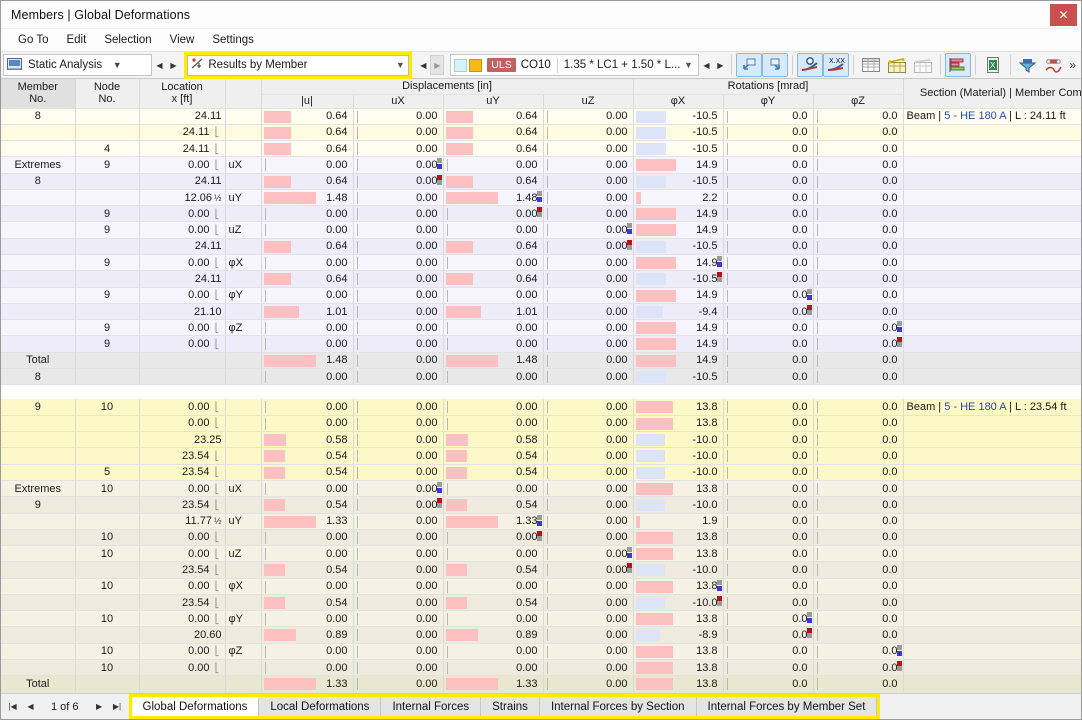  Describe the element at coordinates (541, 505) in the screenshot. I see `table-row: 9 23.54 ⎣ 0.54 0.00 0.54 0.00 -10.0 0.0 0.0` at that location.